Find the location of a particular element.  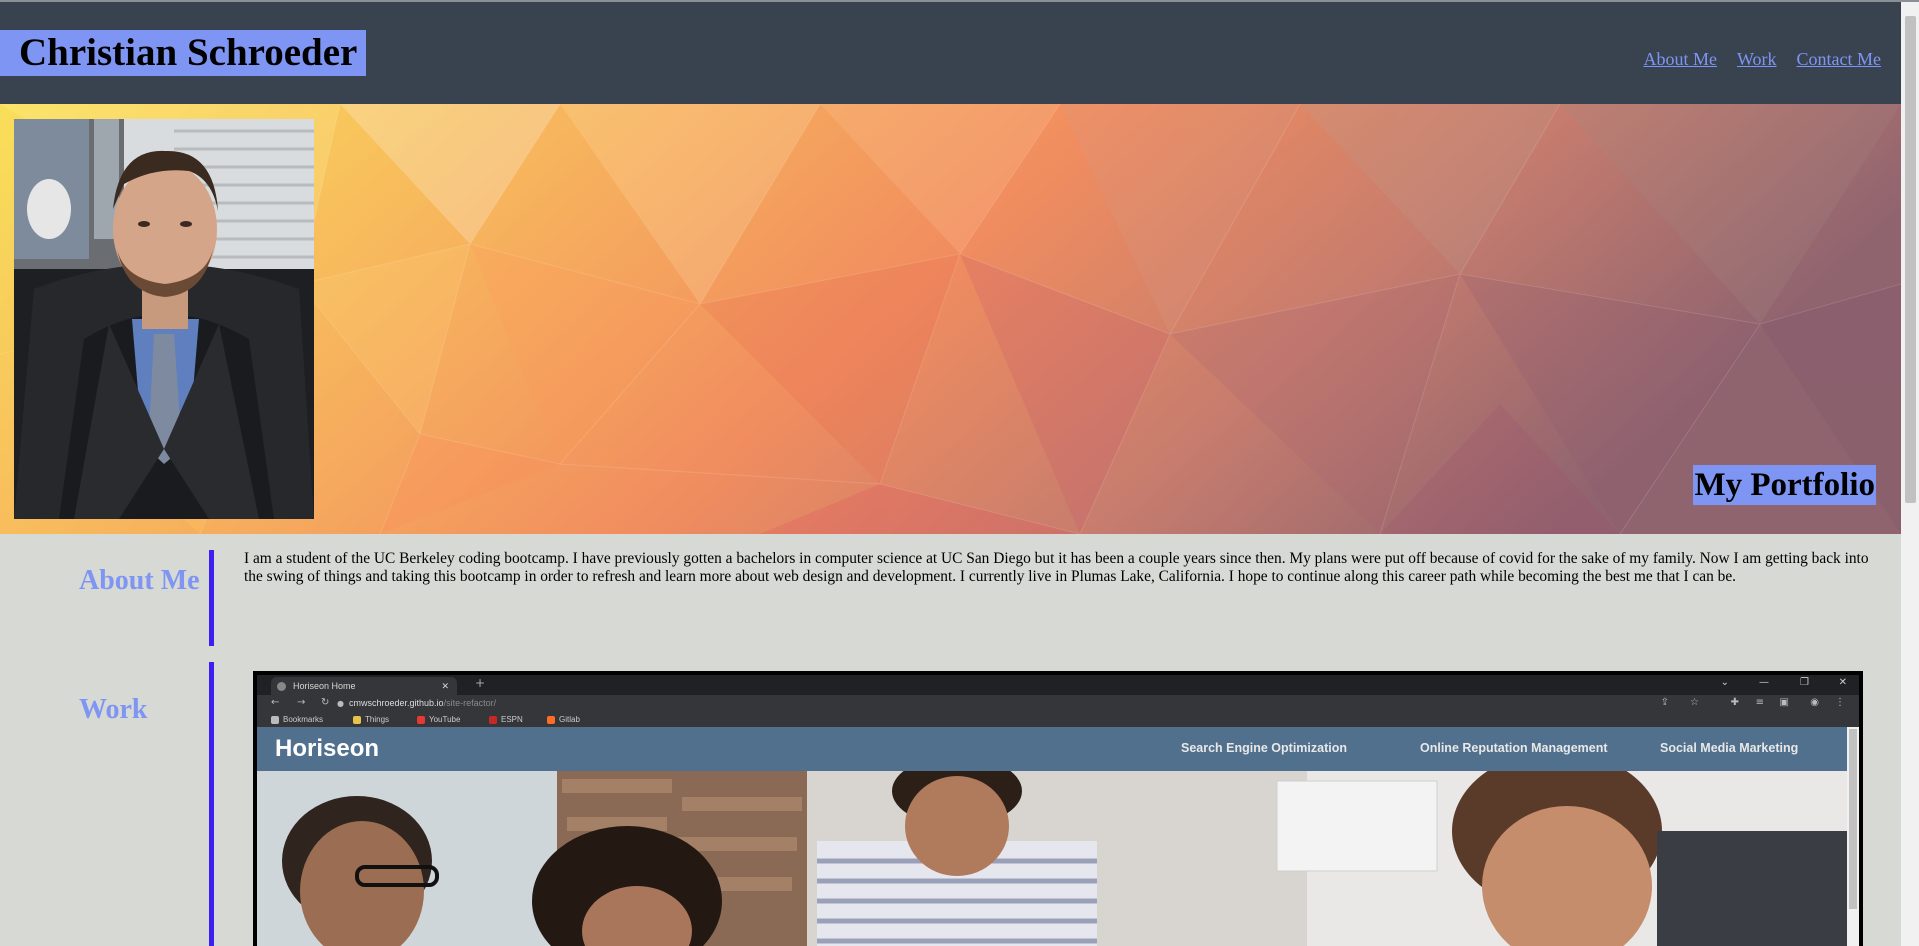

screenshot-scrollbar-thumb is located at coordinates (1853, 819).